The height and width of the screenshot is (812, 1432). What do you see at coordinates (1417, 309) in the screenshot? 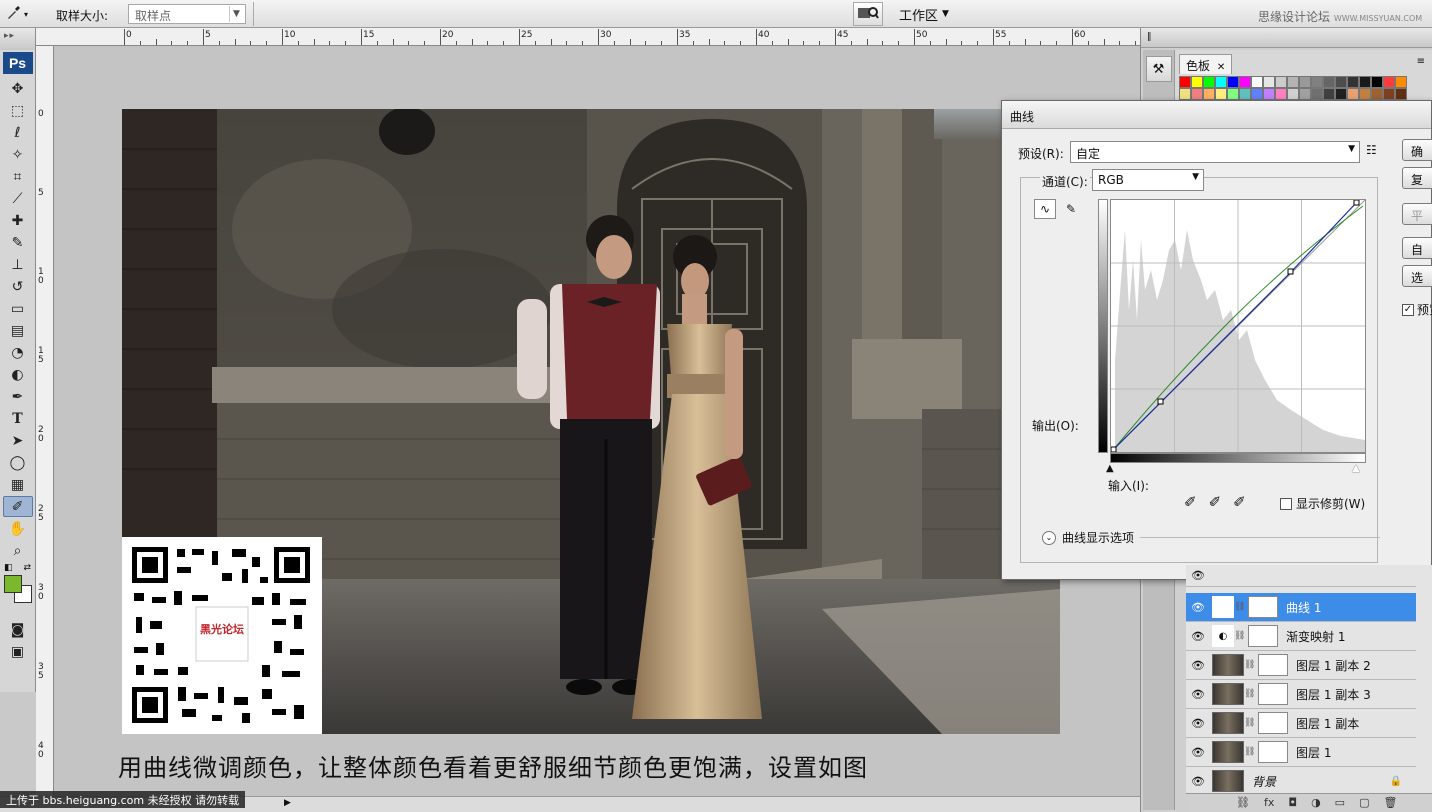
I see `preview-checkbox: ✓ 预览` at bounding box center [1417, 309].